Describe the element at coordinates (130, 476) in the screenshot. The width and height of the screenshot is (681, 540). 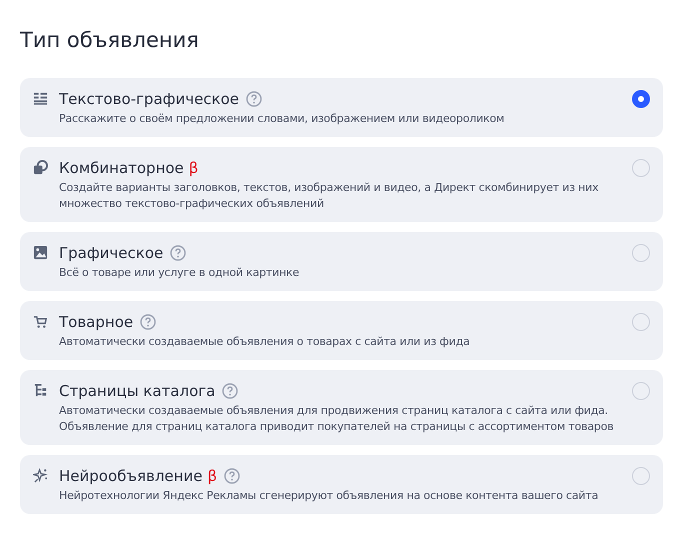
I see `option-title: Нейрообъявление` at that location.